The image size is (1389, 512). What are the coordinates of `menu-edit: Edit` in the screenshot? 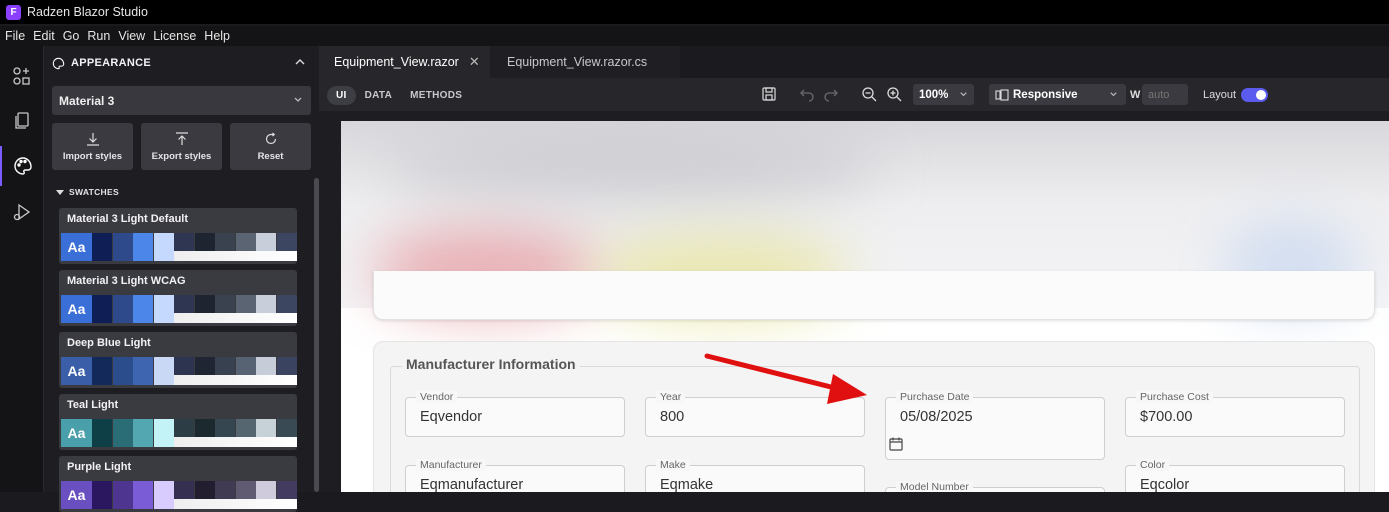 It's located at (44, 36).